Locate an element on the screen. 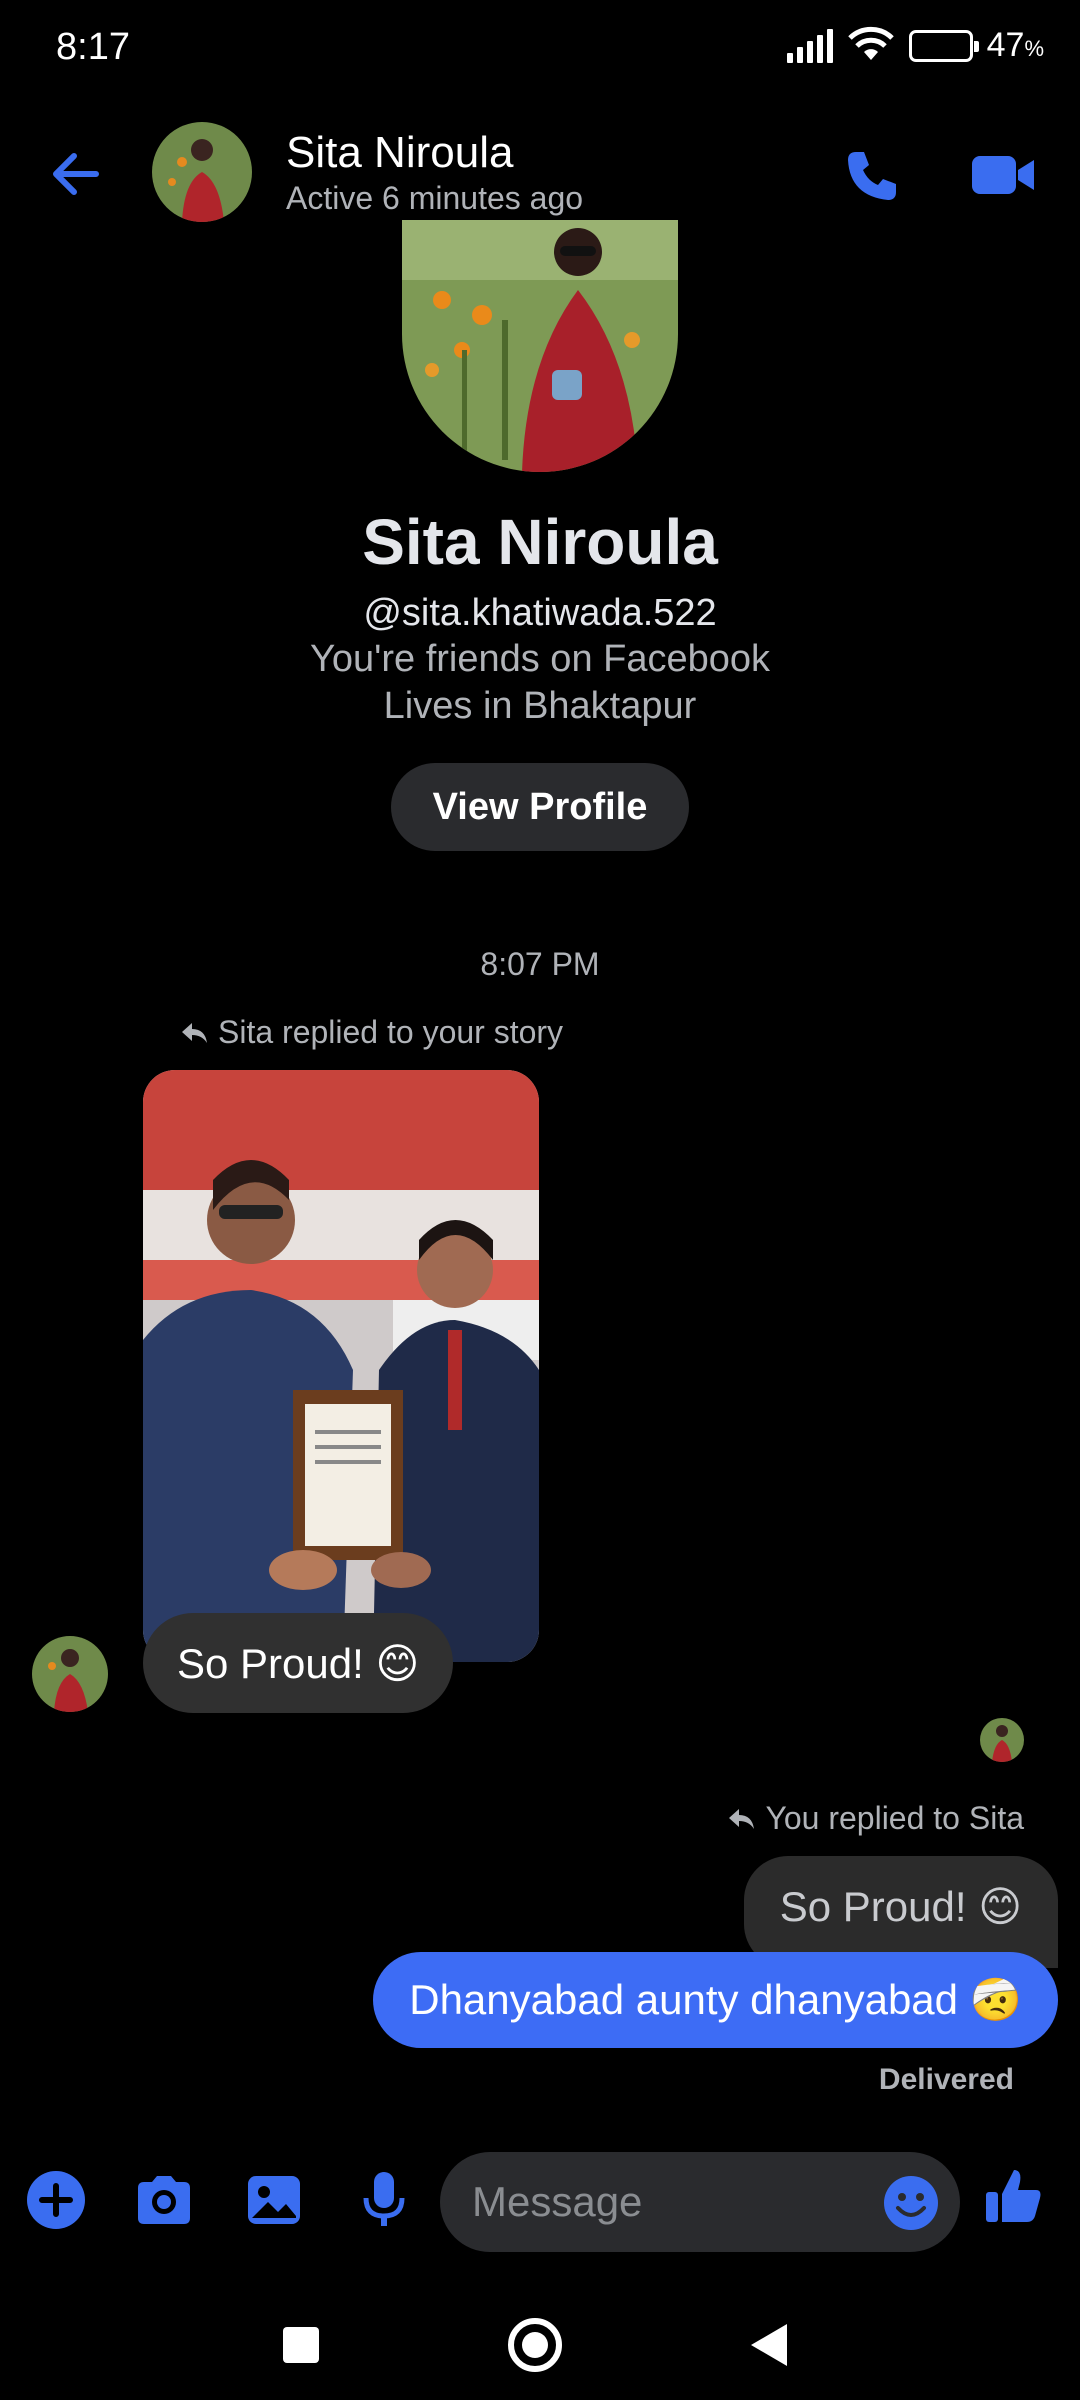  profile-name: Sita Niroula is located at coordinates (540, 542).